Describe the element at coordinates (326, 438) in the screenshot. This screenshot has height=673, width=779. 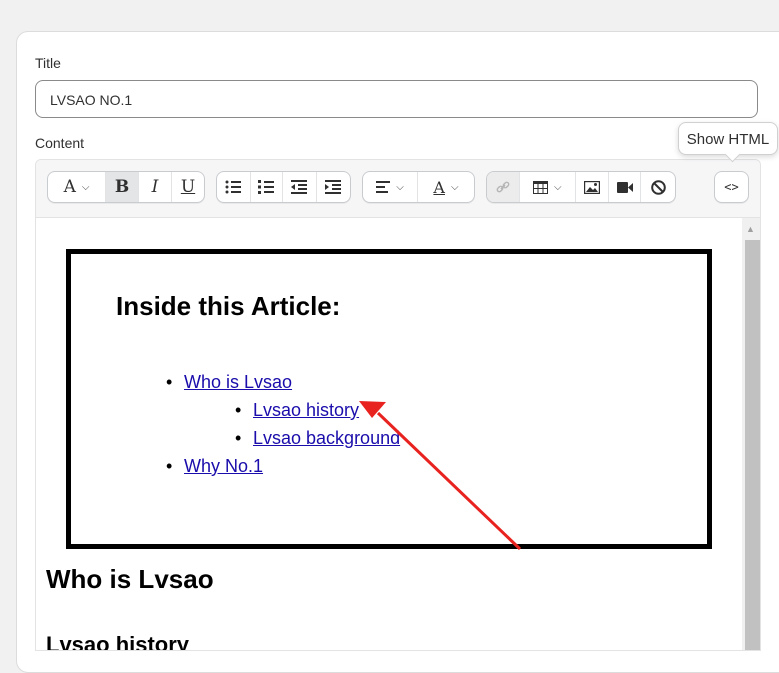
I see `toc-link-lvsao-background: Lvsao background` at that location.